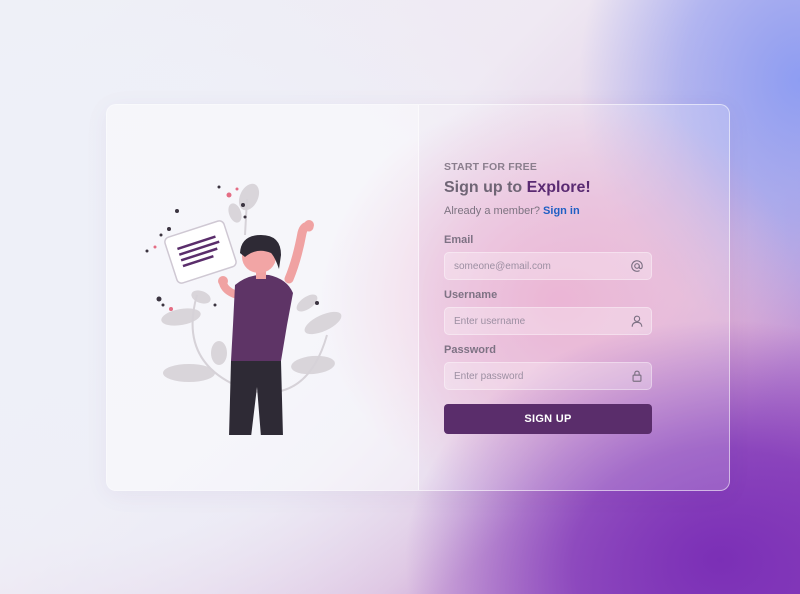 This screenshot has height=594, width=800. I want to click on username-field-box, so click(548, 321).